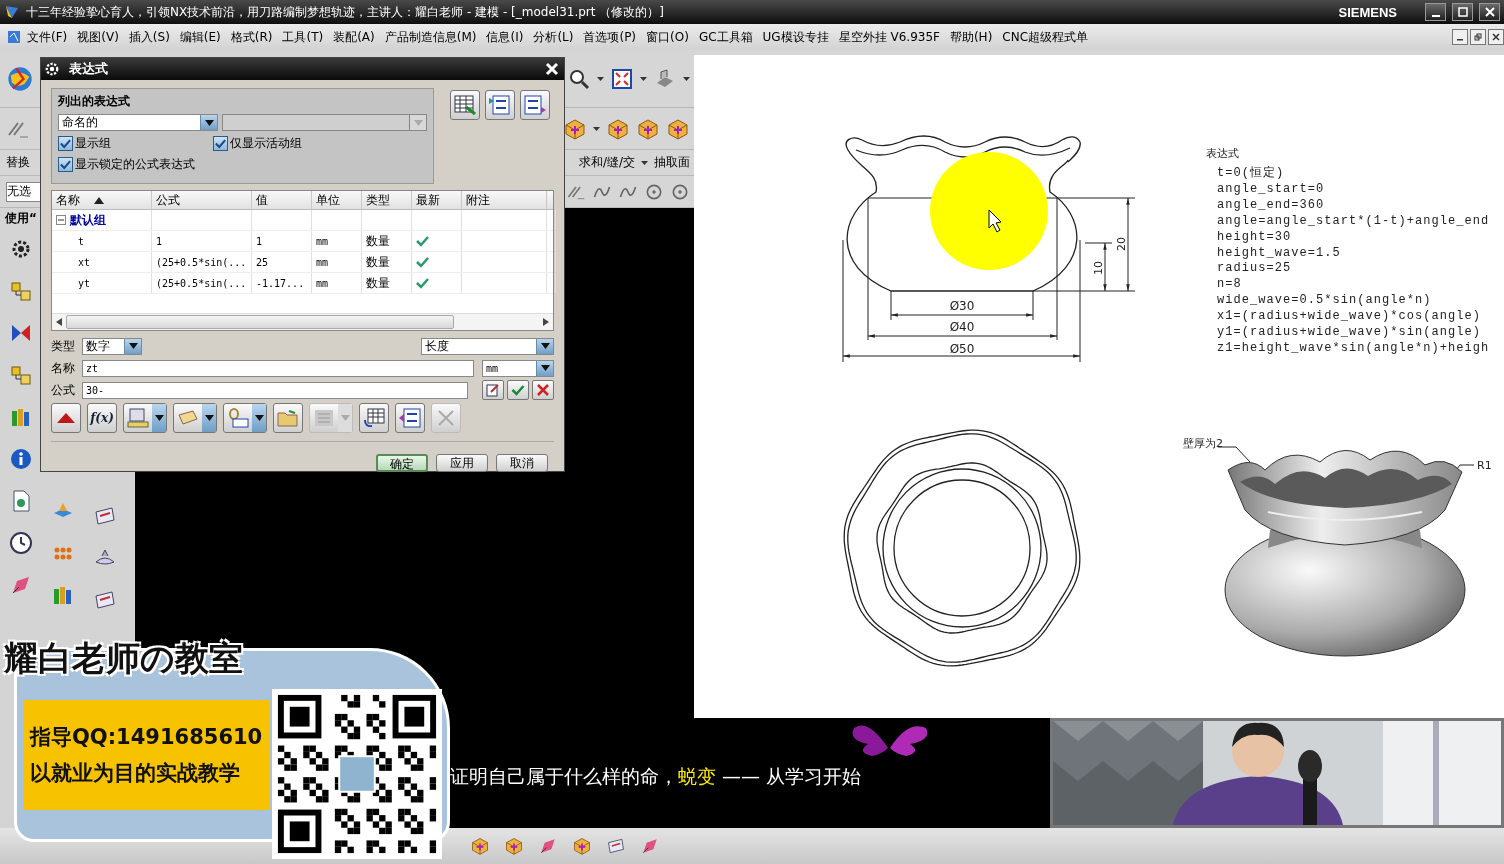 Image resolution: width=1504 pixels, height=864 pixels. What do you see at coordinates (1462, 12) in the screenshot?
I see `maximize-button` at bounding box center [1462, 12].